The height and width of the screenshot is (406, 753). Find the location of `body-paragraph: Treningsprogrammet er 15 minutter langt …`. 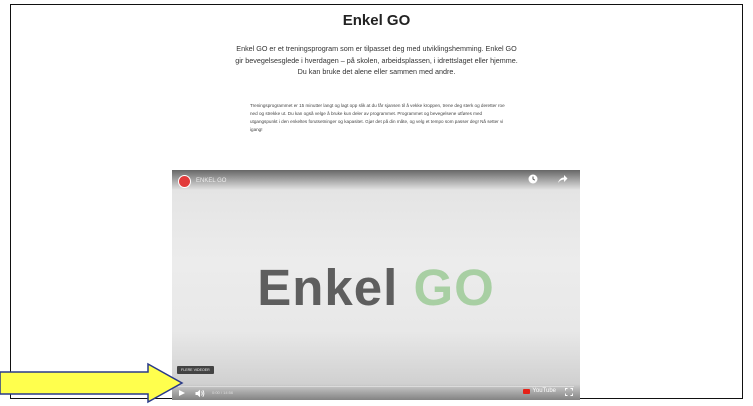

body-paragraph: Treningsprogrammet er 15 minutter langt … is located at coordinates (377, 117).